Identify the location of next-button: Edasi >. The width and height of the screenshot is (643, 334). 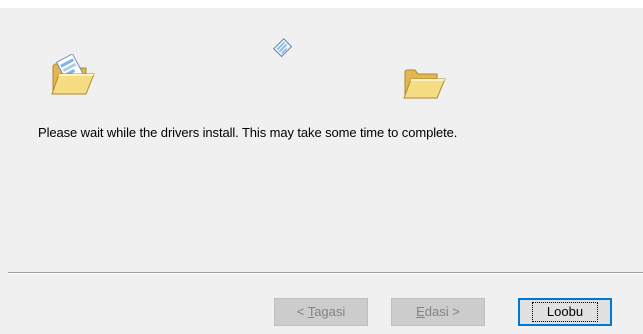
(438, 312).